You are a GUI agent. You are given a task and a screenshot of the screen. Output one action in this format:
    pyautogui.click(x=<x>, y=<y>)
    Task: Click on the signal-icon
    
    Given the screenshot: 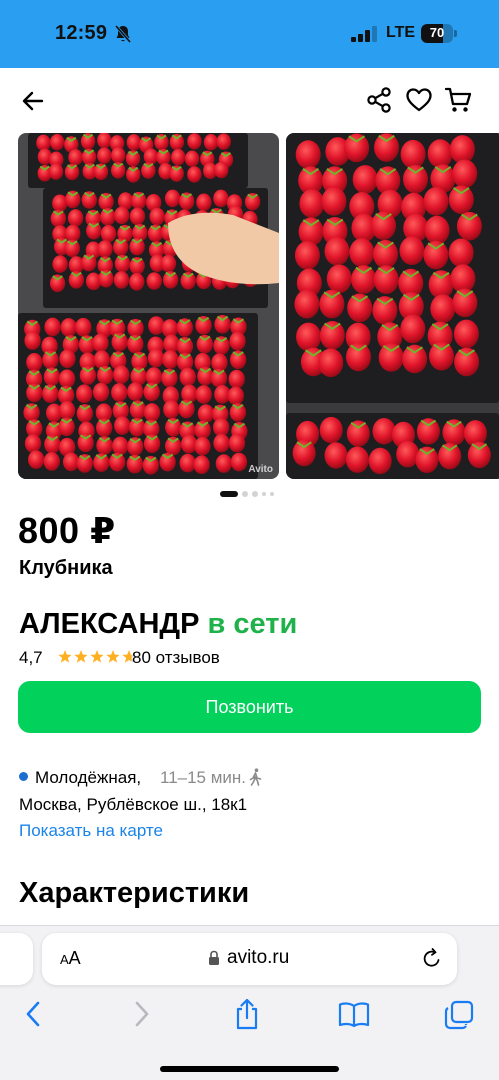 What is the action you would take?
    pyautogui.click(x=364, y=34)
    